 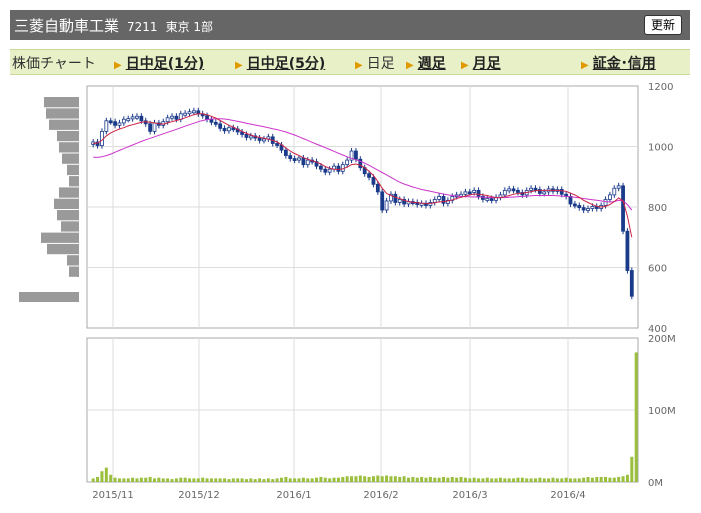 I want to click on x-tick-label: 2016/4, so click(x=567, y=495).